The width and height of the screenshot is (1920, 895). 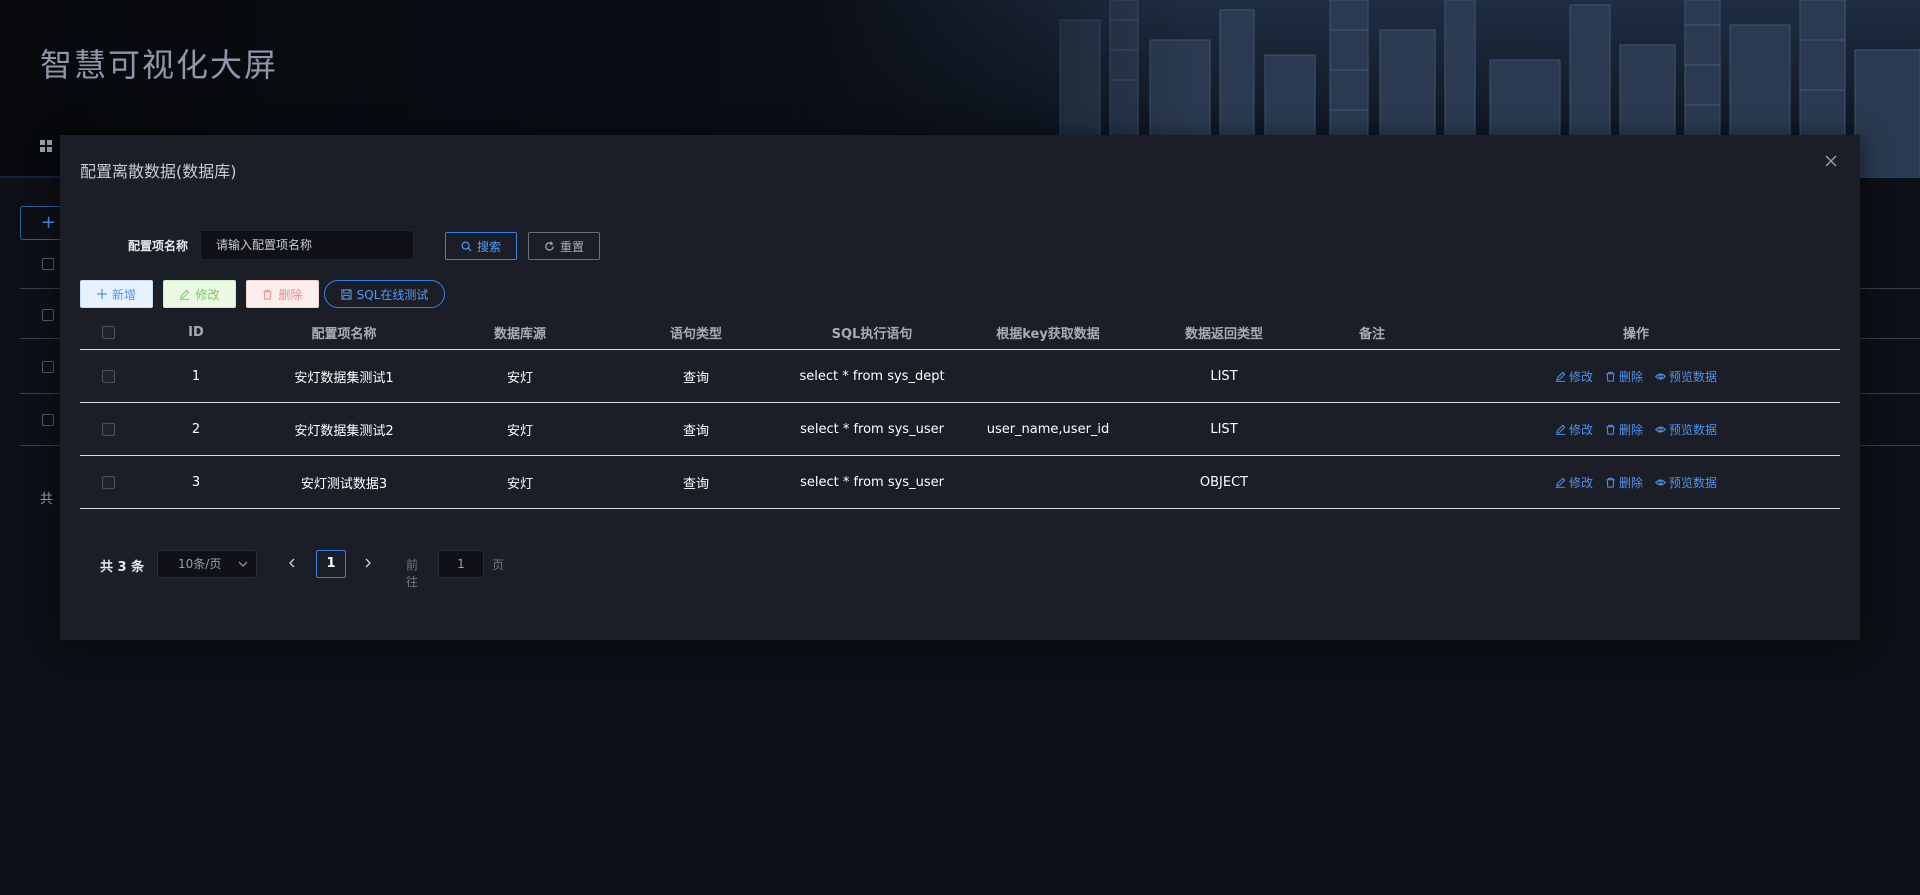 I want to click on search-label: 配置项名称, so click(x=158, y=246).